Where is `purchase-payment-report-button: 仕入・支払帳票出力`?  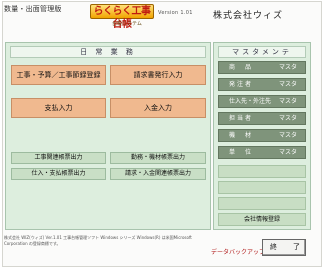
purchase-payment-report-button: 仕入・支払帳票出力 is located at coordinates (58, 174).